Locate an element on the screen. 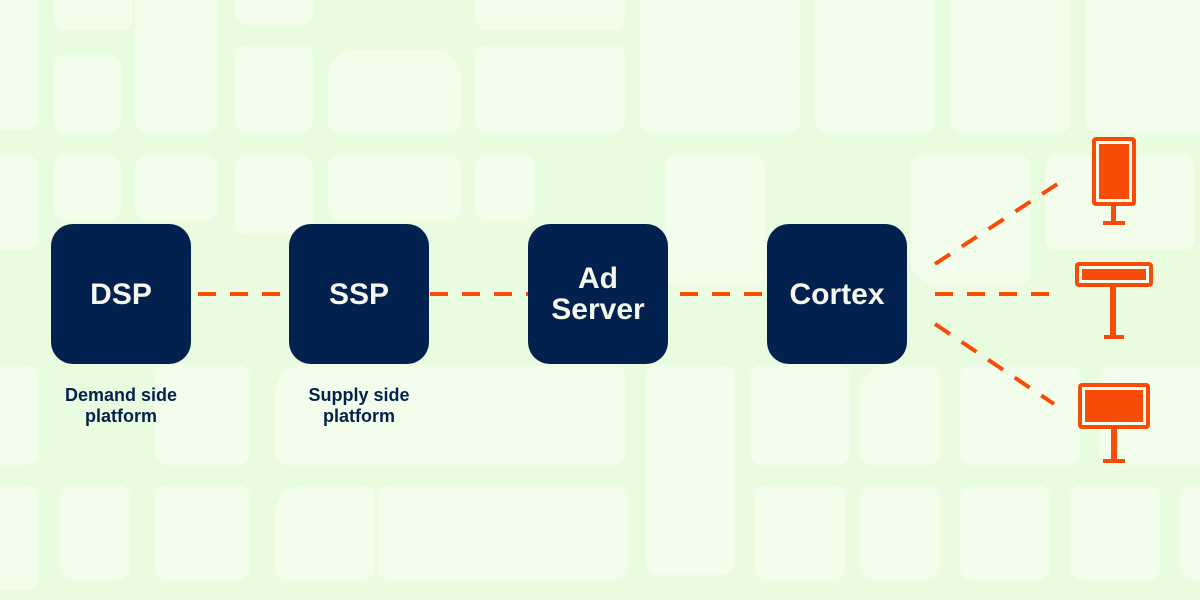 This screenshot has width=1200, height=600. banner-billboard-icon is located at coordinates (1114, 300).